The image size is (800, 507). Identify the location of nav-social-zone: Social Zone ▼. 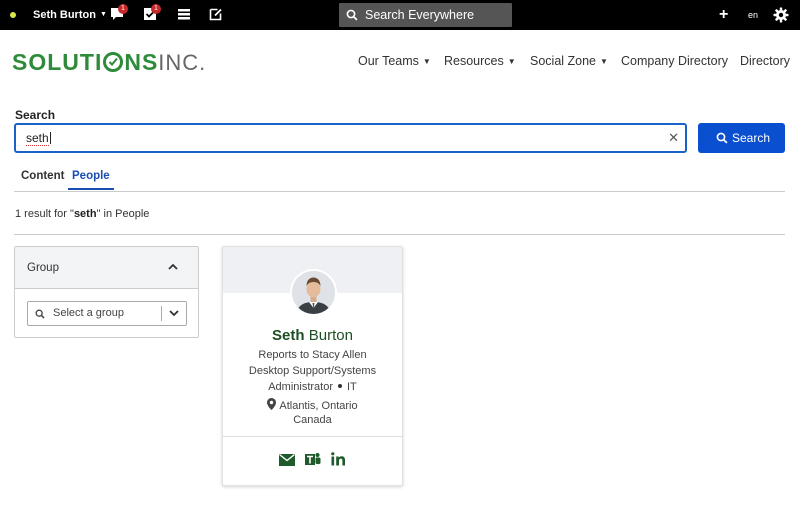
(569, 61).